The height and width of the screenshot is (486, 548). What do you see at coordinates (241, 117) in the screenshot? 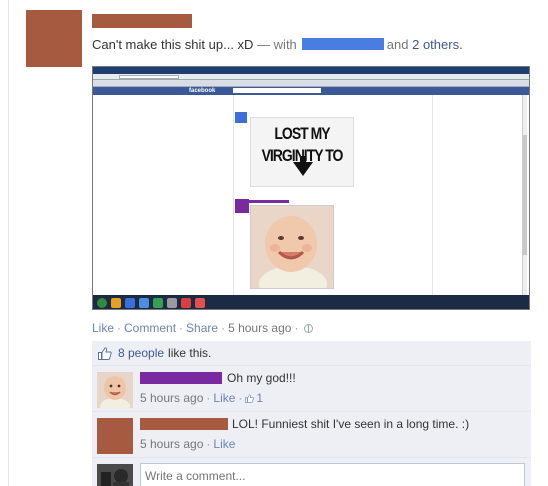
I see `screenshot-poster-avatar-redacted` at bounding box center [241, 117].